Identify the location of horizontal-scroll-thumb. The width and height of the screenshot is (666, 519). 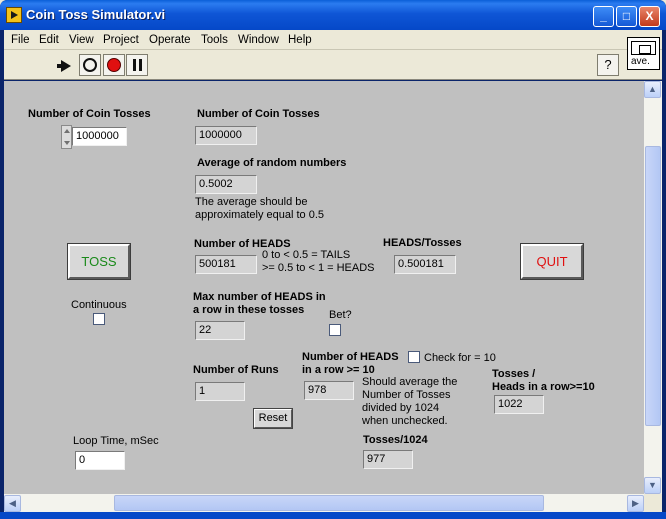
(329, 503).